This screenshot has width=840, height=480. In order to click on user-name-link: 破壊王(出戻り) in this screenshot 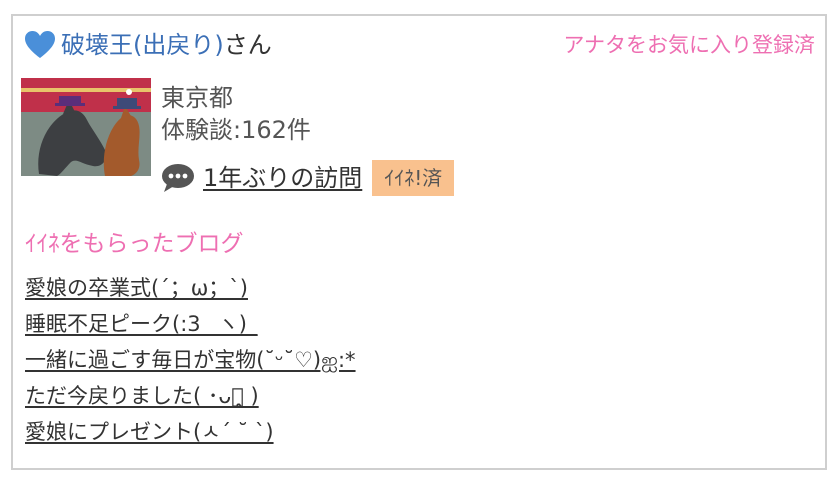, I will do `click(142, 45)`.